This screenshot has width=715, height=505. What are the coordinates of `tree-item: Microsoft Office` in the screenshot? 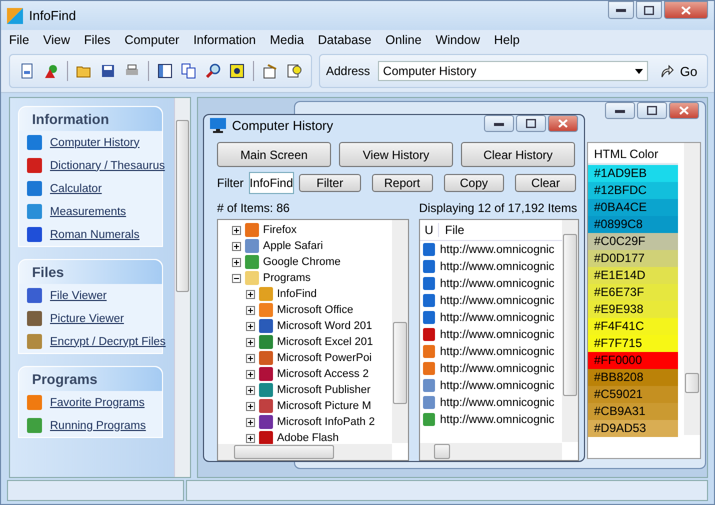 It's located at (315, 310).